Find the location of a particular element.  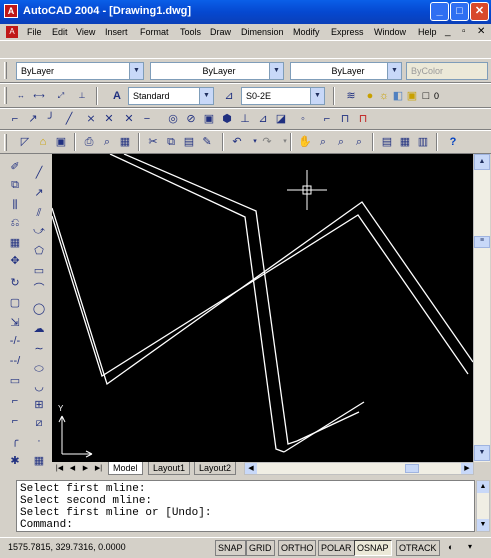

menu-file: File is located at coordinates (34, 32).